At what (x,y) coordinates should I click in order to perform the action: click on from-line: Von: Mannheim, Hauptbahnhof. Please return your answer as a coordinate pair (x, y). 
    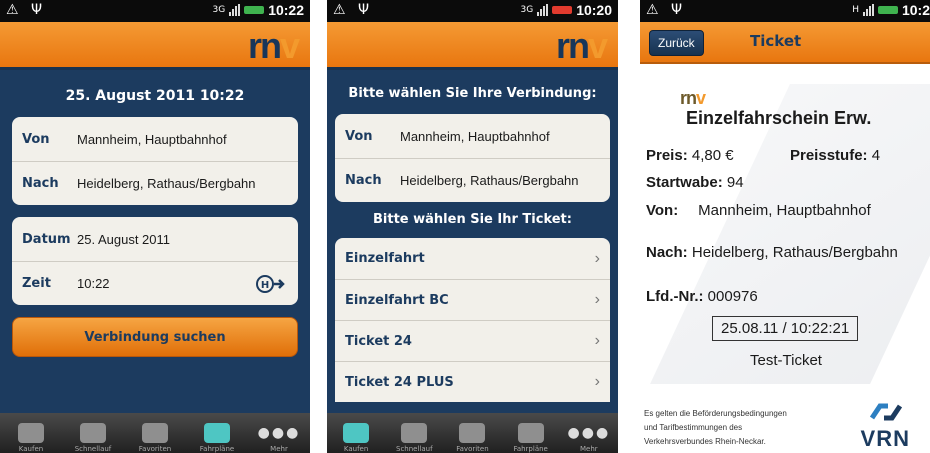
    Looking at the image, I should click on (758, 210).